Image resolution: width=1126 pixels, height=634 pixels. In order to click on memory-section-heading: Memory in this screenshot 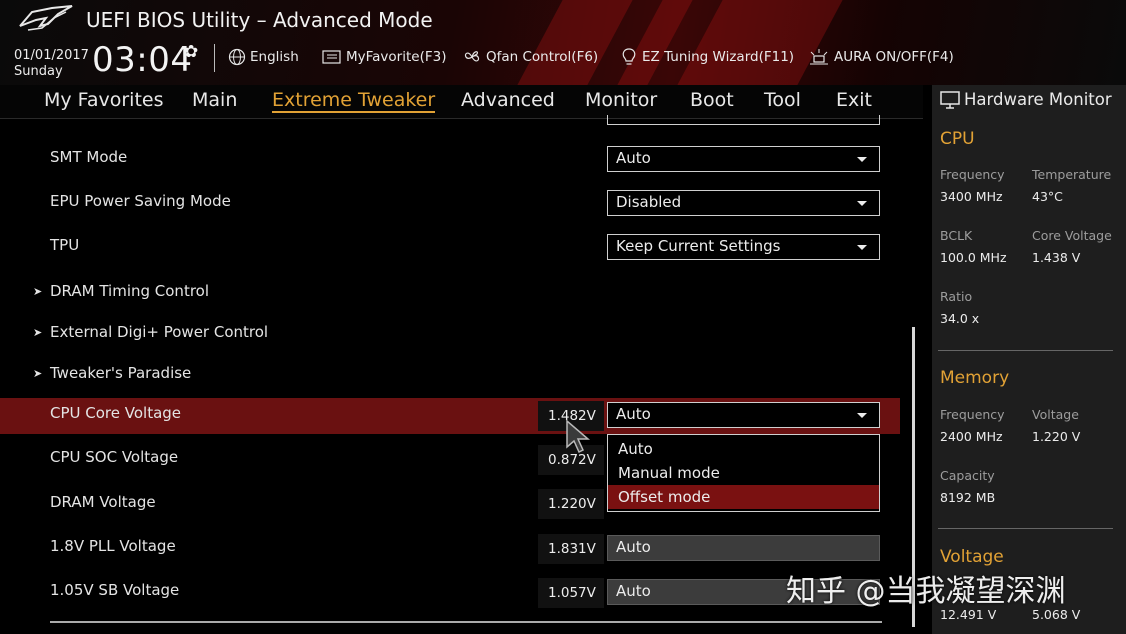, I will do `click(975, 378)`.